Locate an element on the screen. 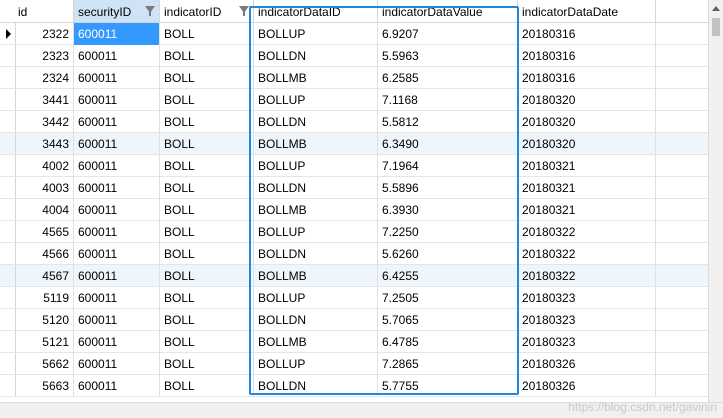  table-row: 4567 600011 BOLL BOLLMB 6.4255 20180322 is located at coordinates (354, 276).